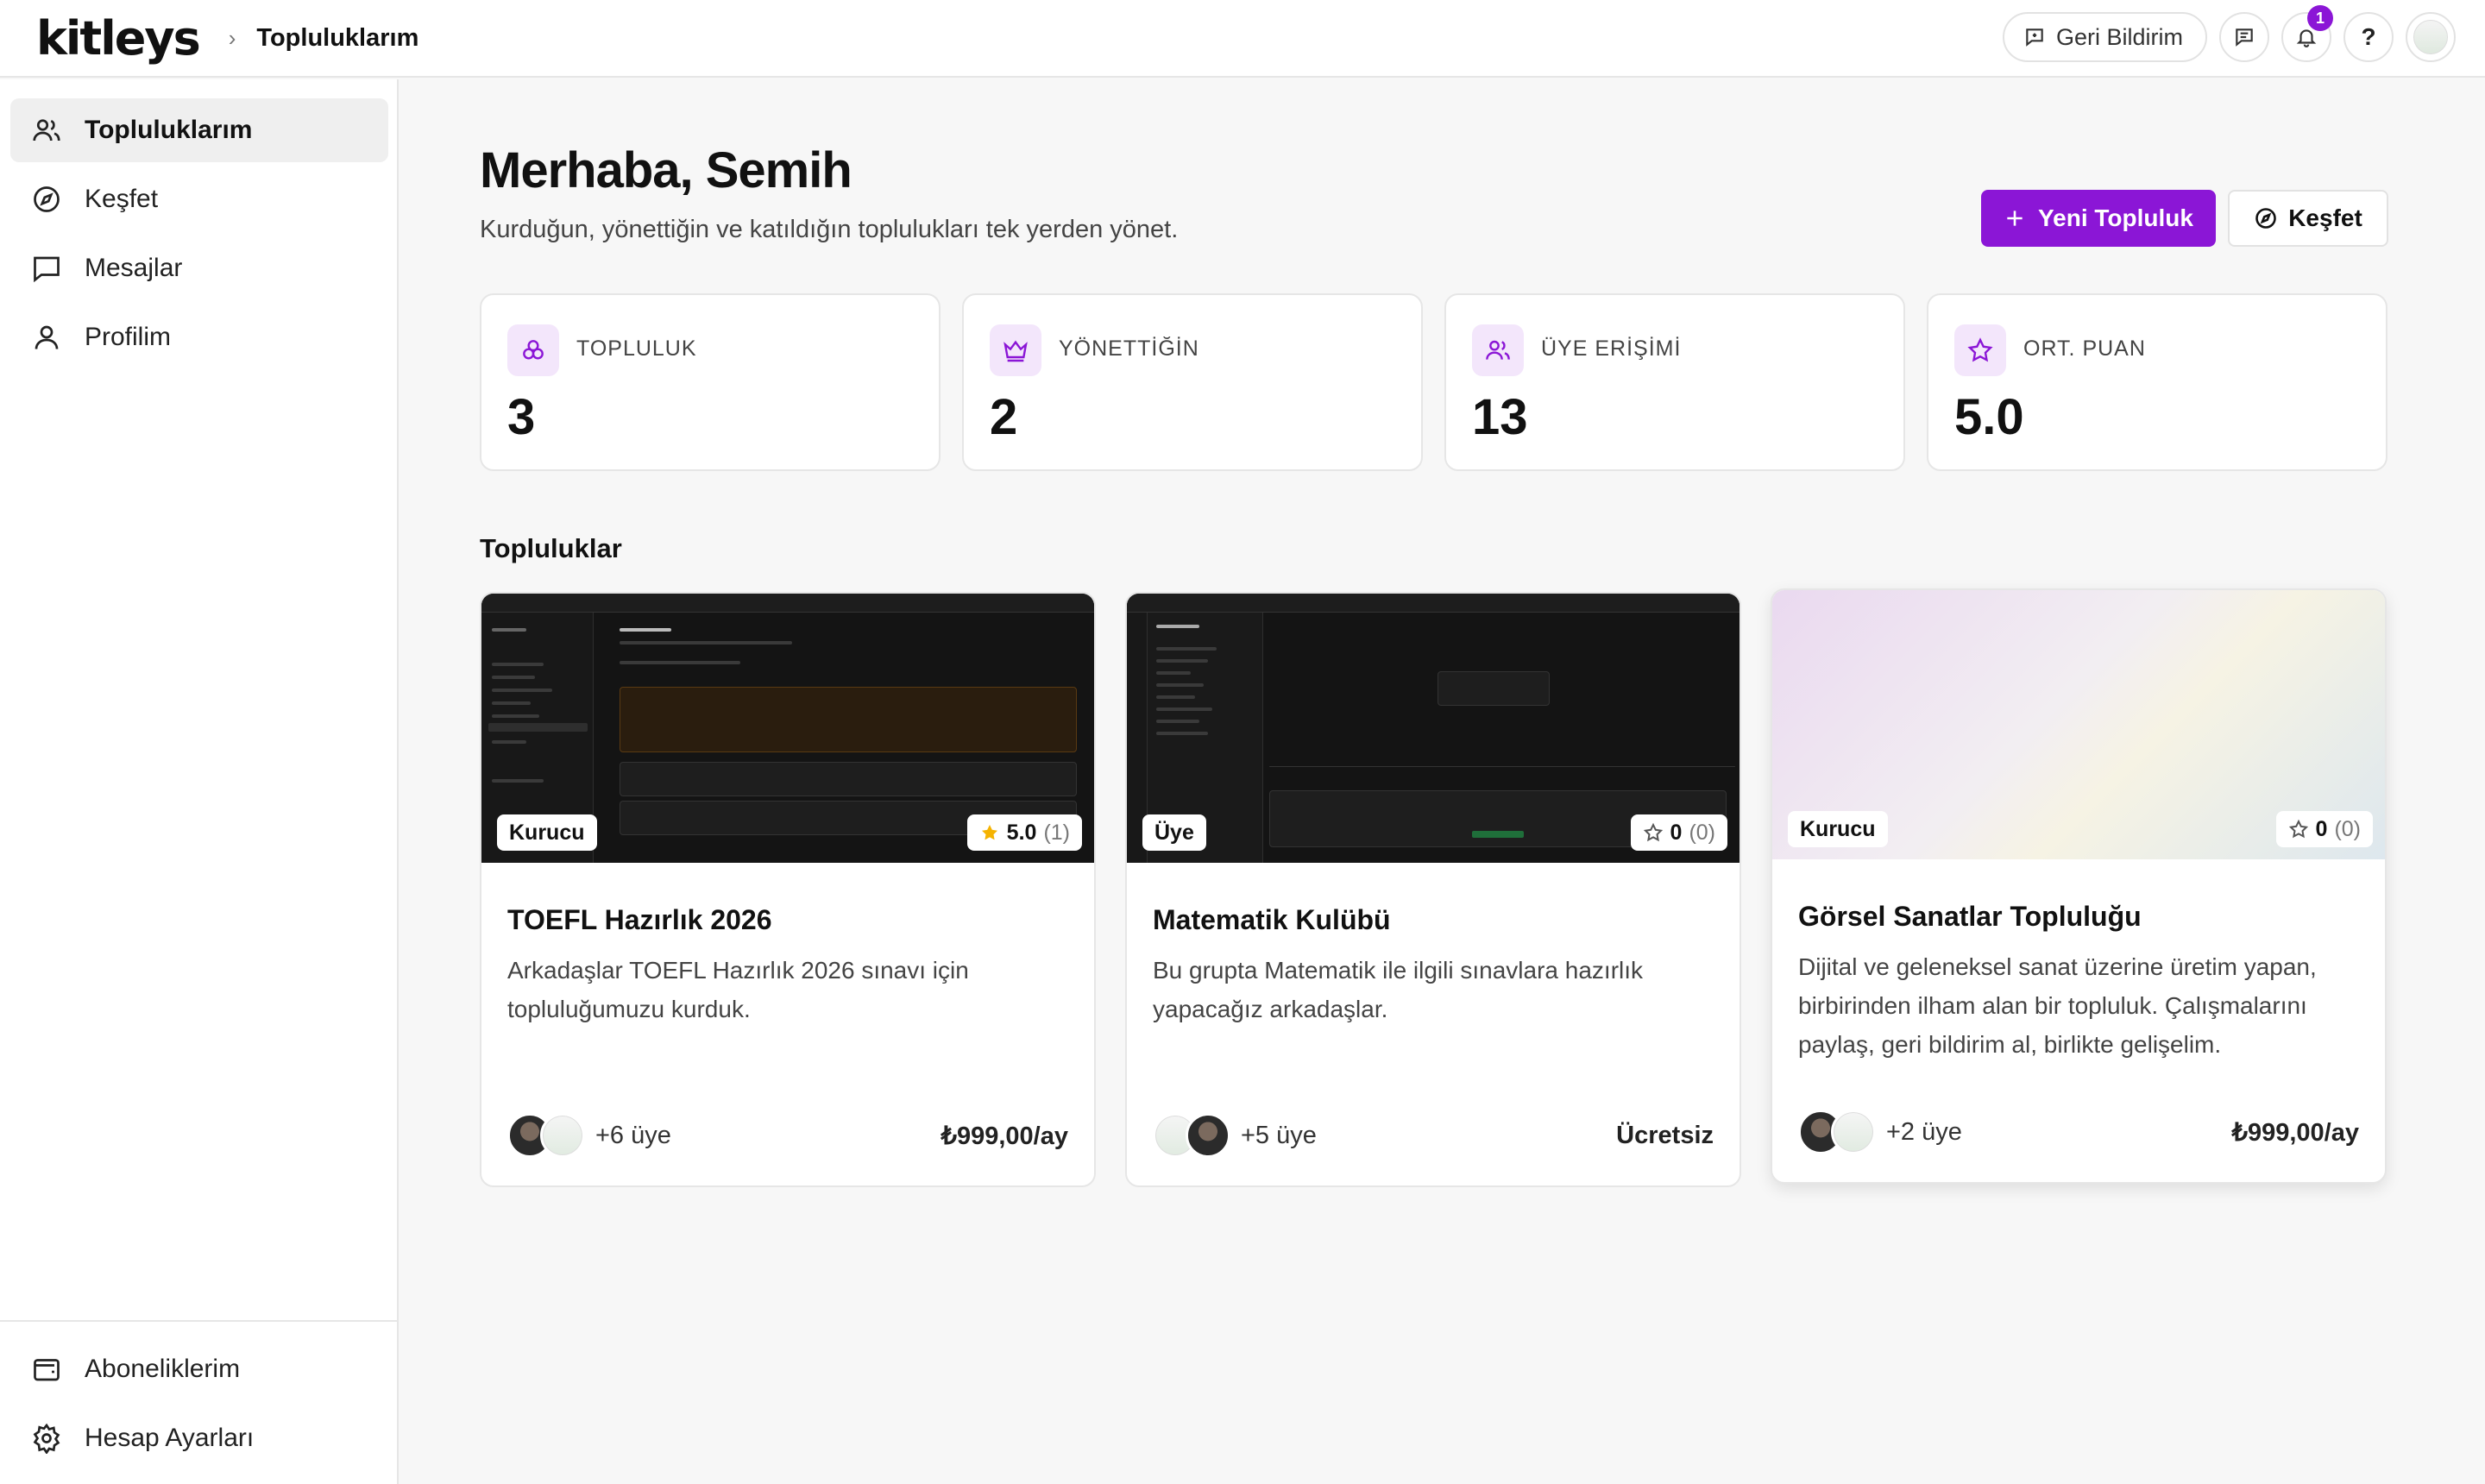 The height and width of the screenshot is (1484, 2485). What do you see at coordinates (1192, 382) in the screenshot?
I see `stat-card-managed: YÖNETTİĞİN 2` at bounding box center [1192, 382].